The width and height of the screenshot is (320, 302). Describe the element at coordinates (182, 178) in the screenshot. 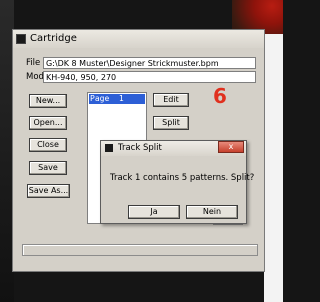

I see `dialog-message: Track 1 contains 5 patterns. Split?` at that location.